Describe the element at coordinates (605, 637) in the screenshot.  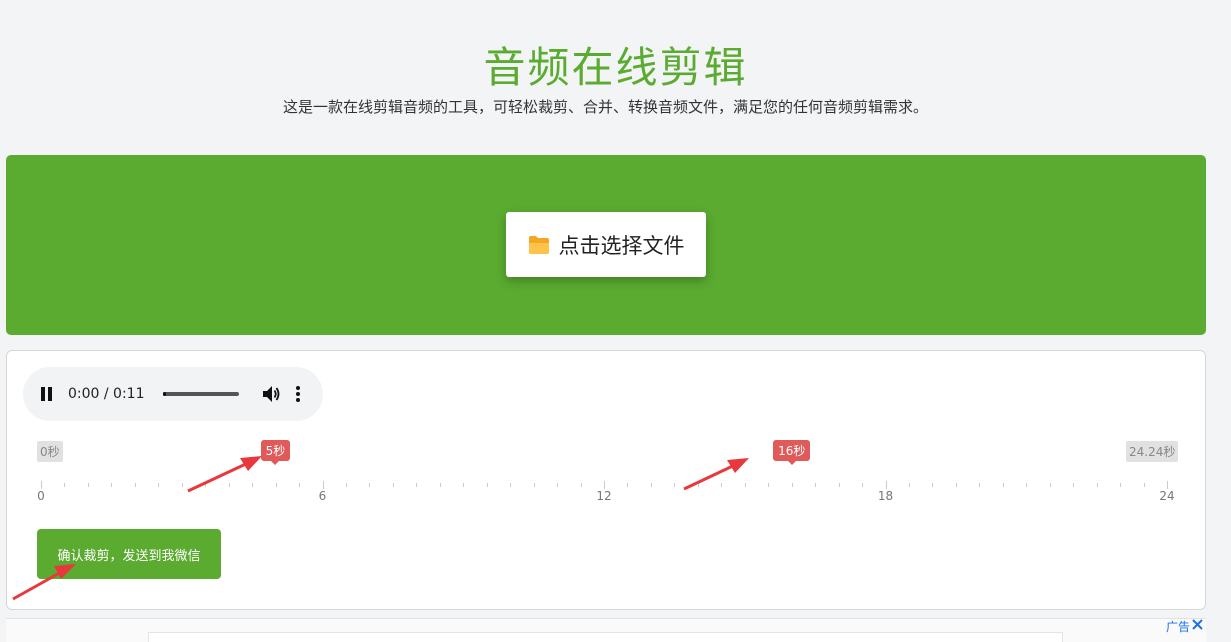
I see `ad-container` at that location.